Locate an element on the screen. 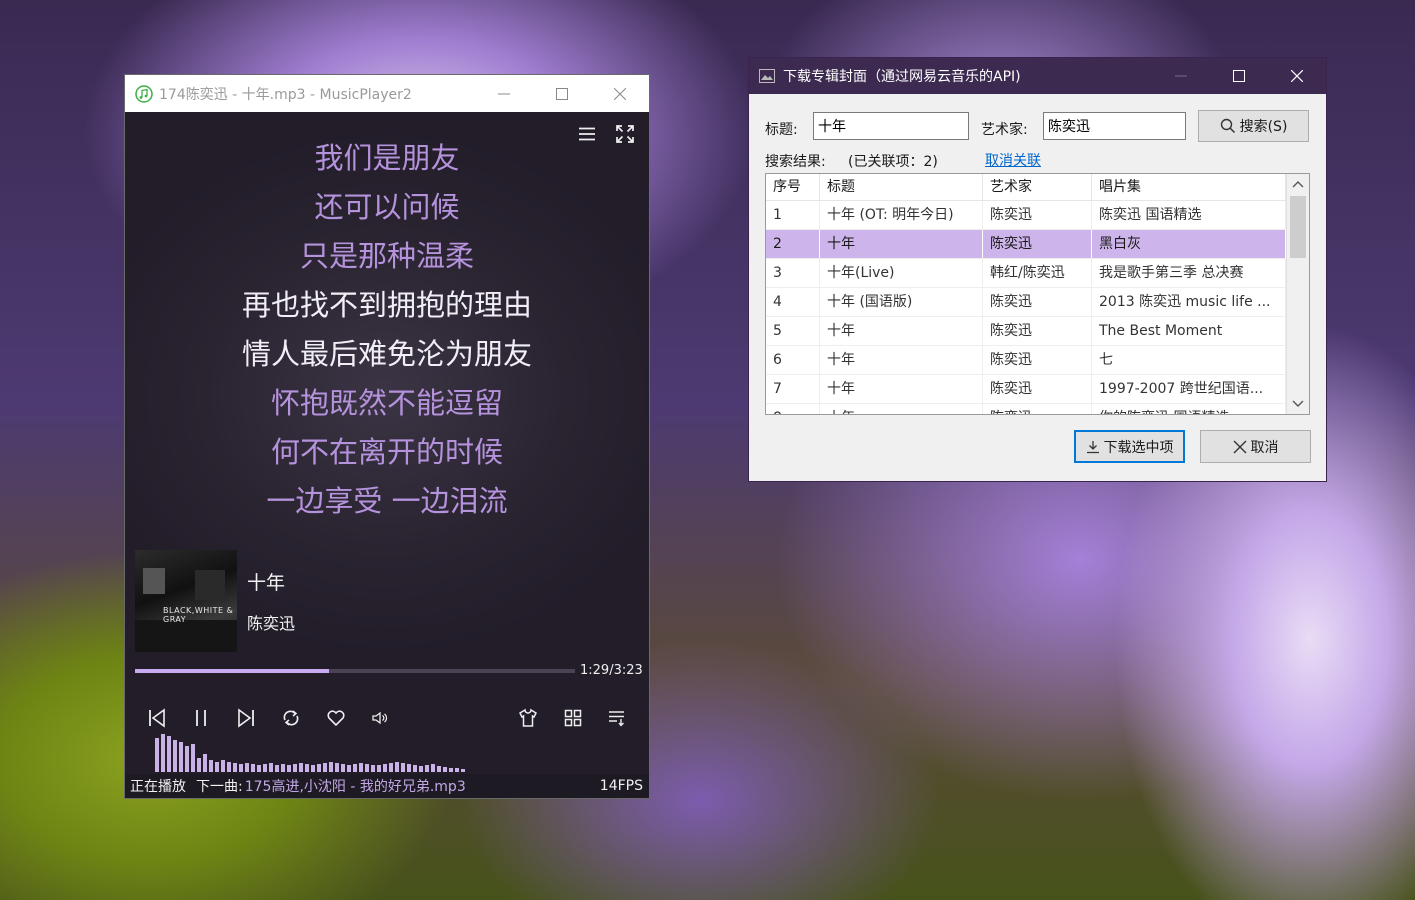 The height and width of the screenshot is (900, 1415). next-track-label: 下一曲: is located at coordinates (219, 787).